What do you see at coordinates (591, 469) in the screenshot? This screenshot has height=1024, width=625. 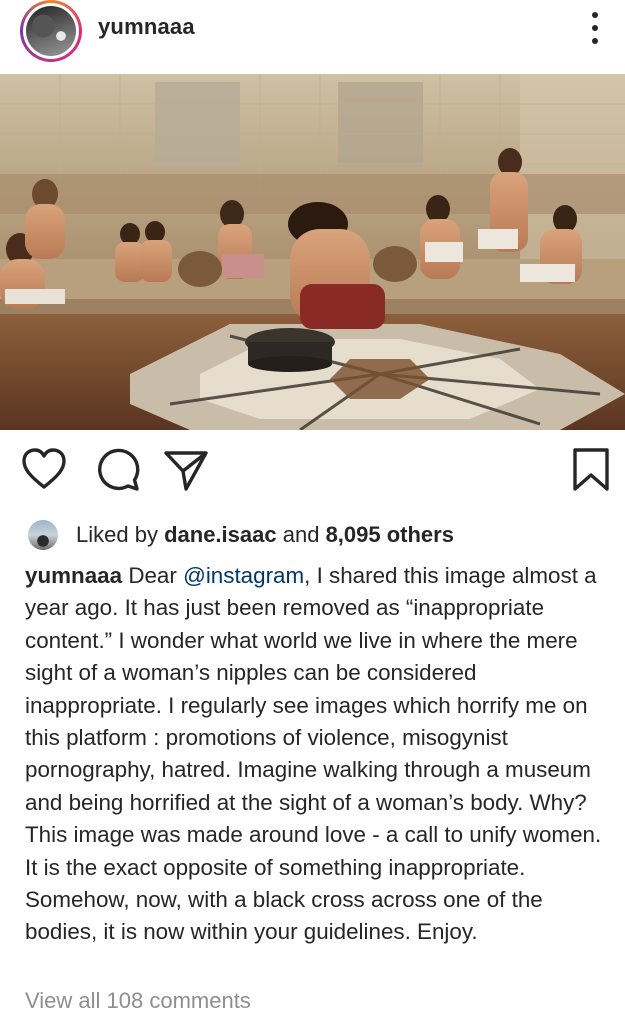 I see `bookmark-icon` at bounding box center [591, 469].